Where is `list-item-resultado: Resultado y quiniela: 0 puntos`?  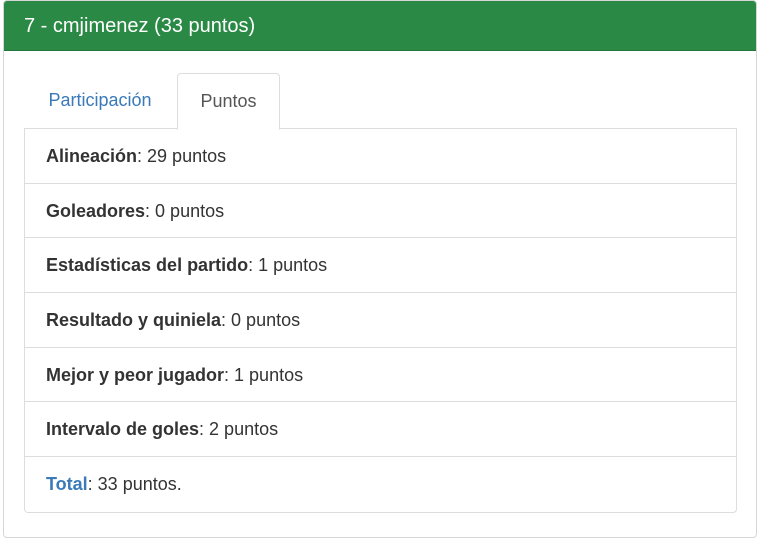
list-item-resultado: Resultado y quiniela: 0 puntos is located at coordinates (380, 320).